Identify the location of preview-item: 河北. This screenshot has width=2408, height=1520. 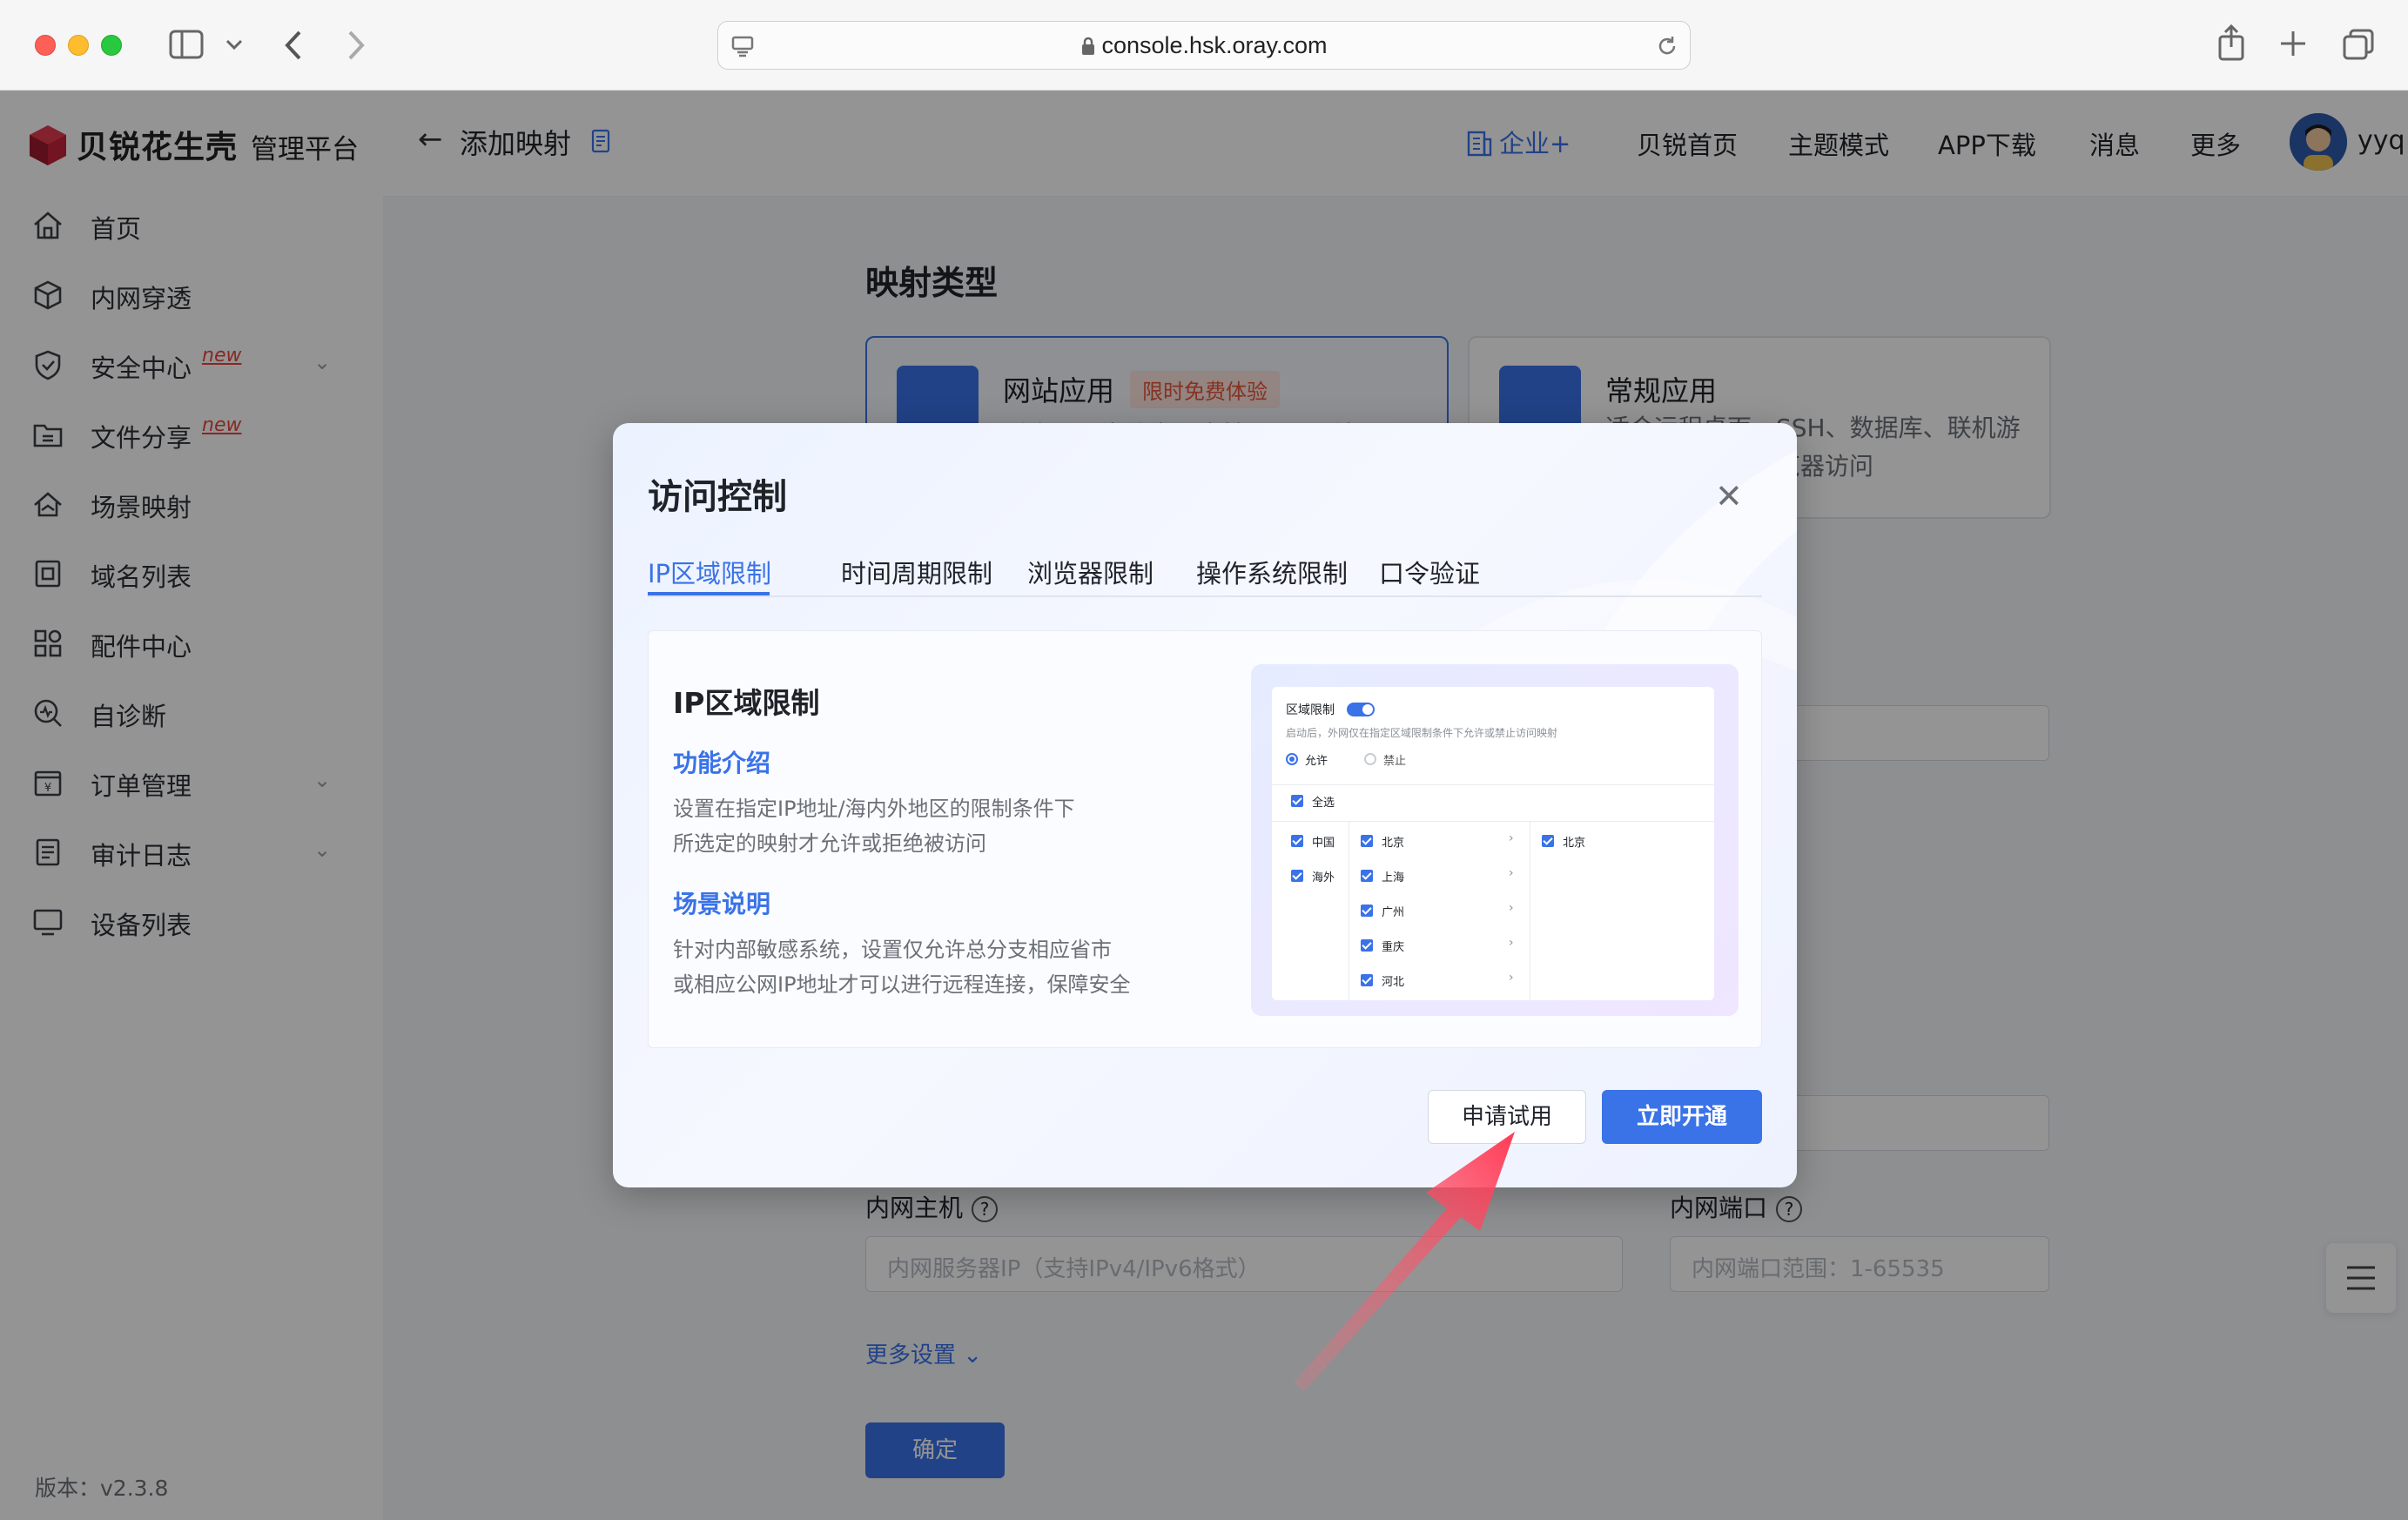
(1393, 982).